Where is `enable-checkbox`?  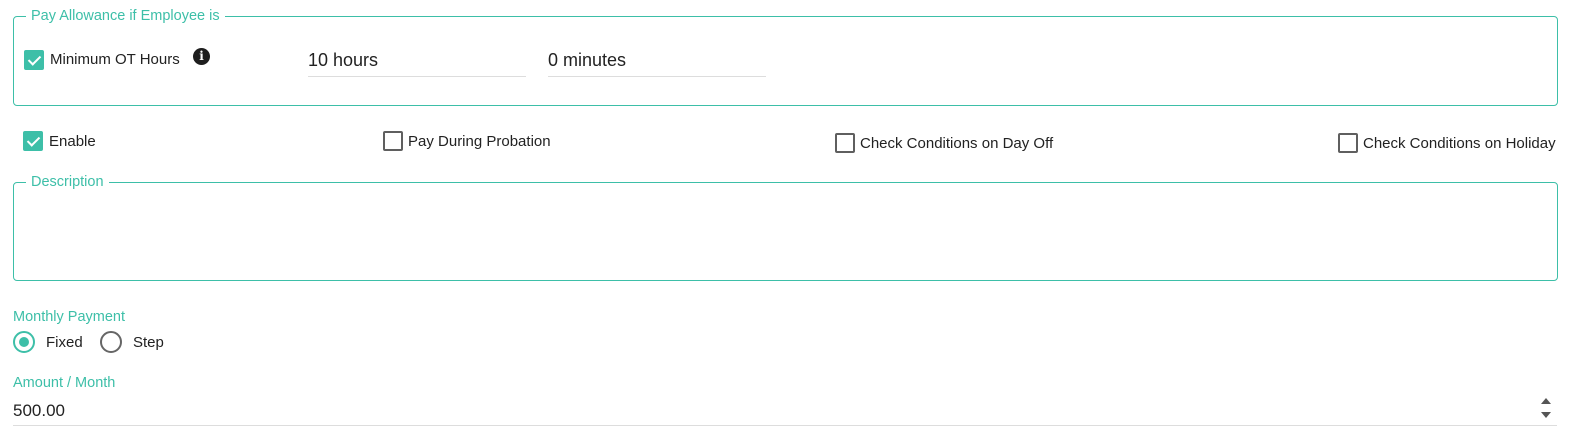
enable-checkbox is located at coordinates (33, 141).